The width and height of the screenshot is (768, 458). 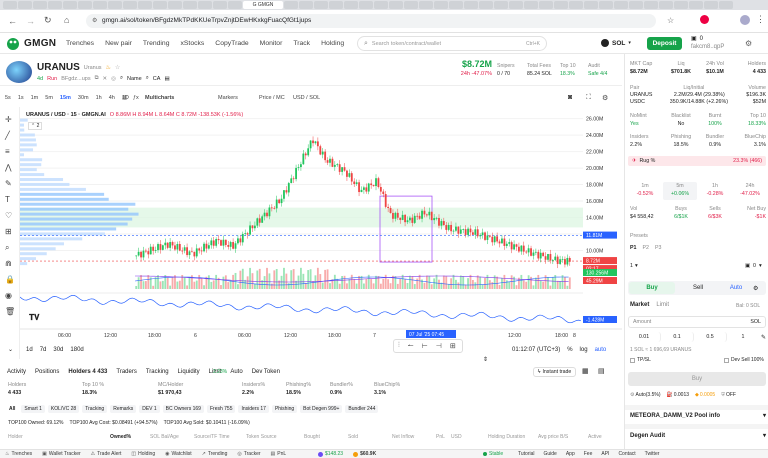 I want to click on bottom-bar-item: ◎ Tracker, so click(x=248, y=454).